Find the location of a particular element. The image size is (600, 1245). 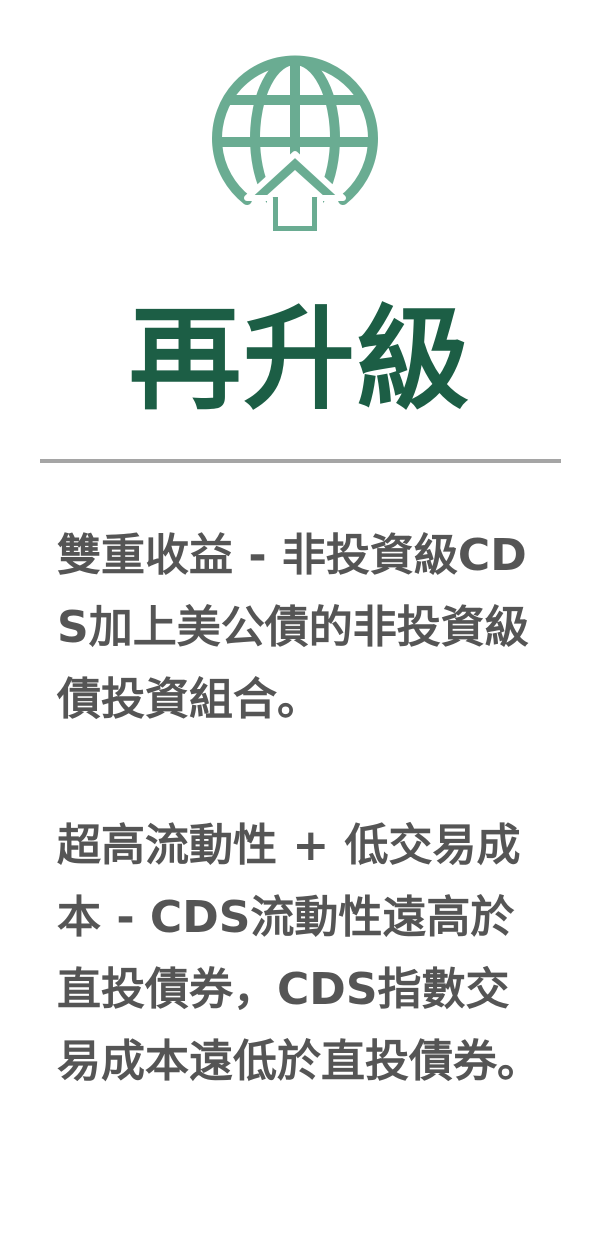

description-paragraph-yield: 雙重收益 - 非投資級CDS加上美公債的非投資級債投資組合。 is located at coordinates (293, 627).